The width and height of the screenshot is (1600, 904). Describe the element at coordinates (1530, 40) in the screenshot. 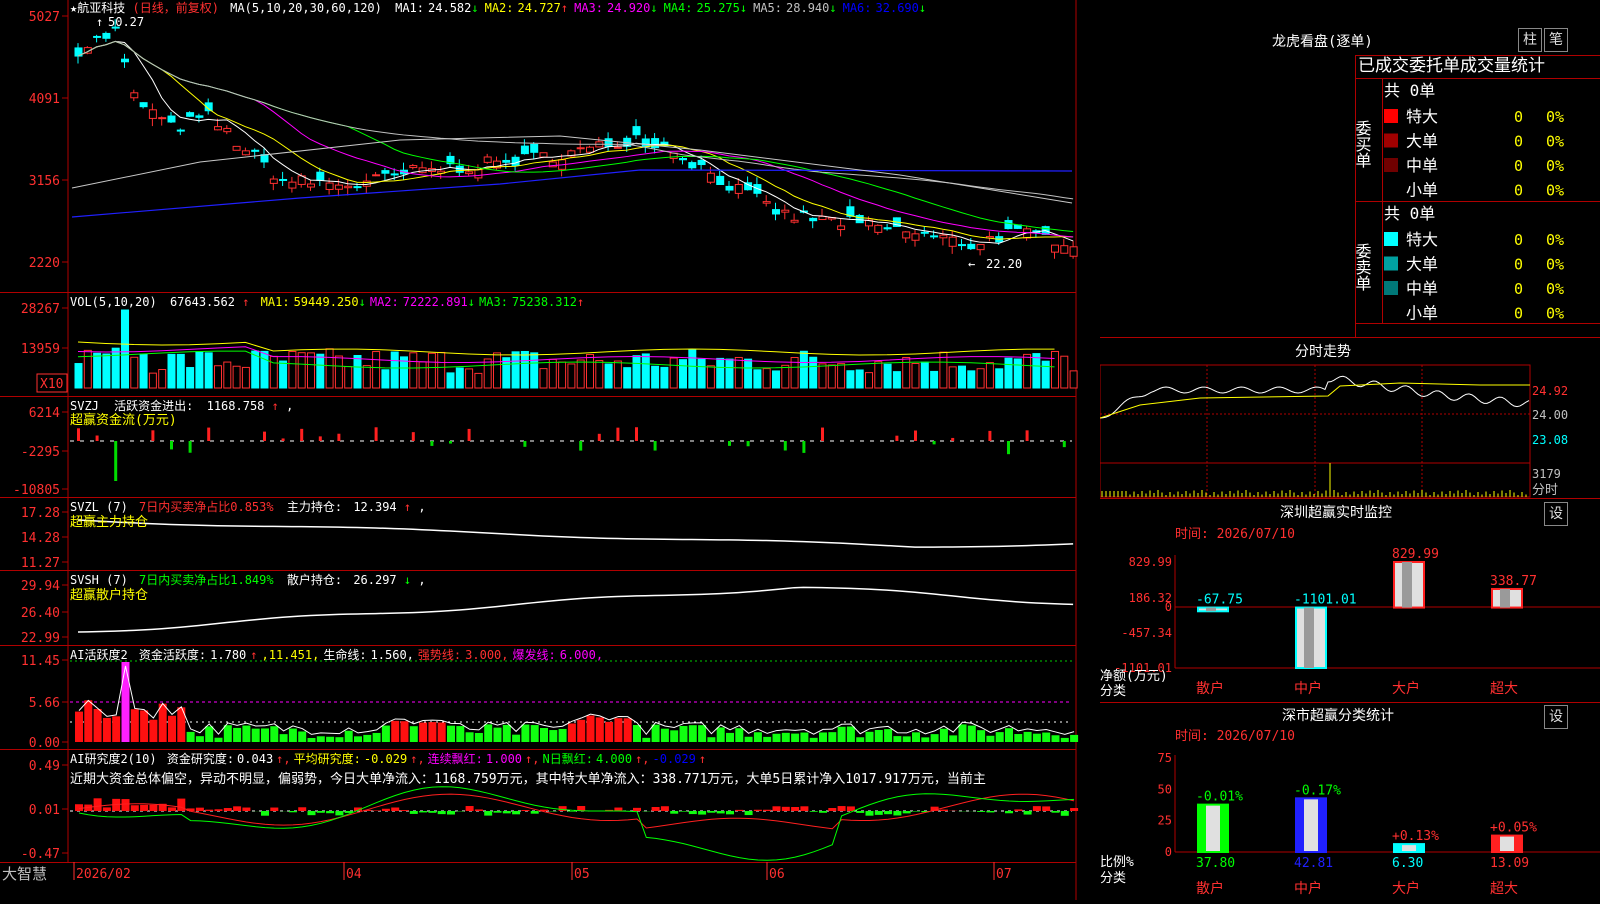

I see `bar-mode-button: 柱` at that location.